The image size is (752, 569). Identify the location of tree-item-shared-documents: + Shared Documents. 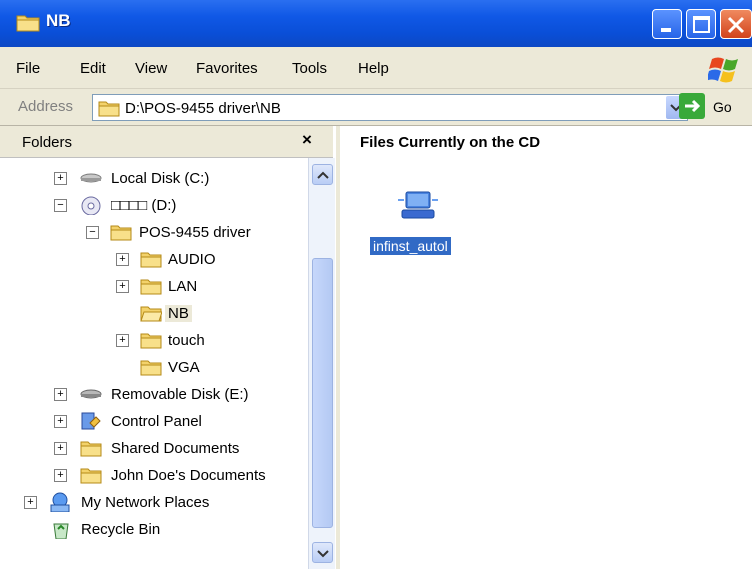
(150, 449).